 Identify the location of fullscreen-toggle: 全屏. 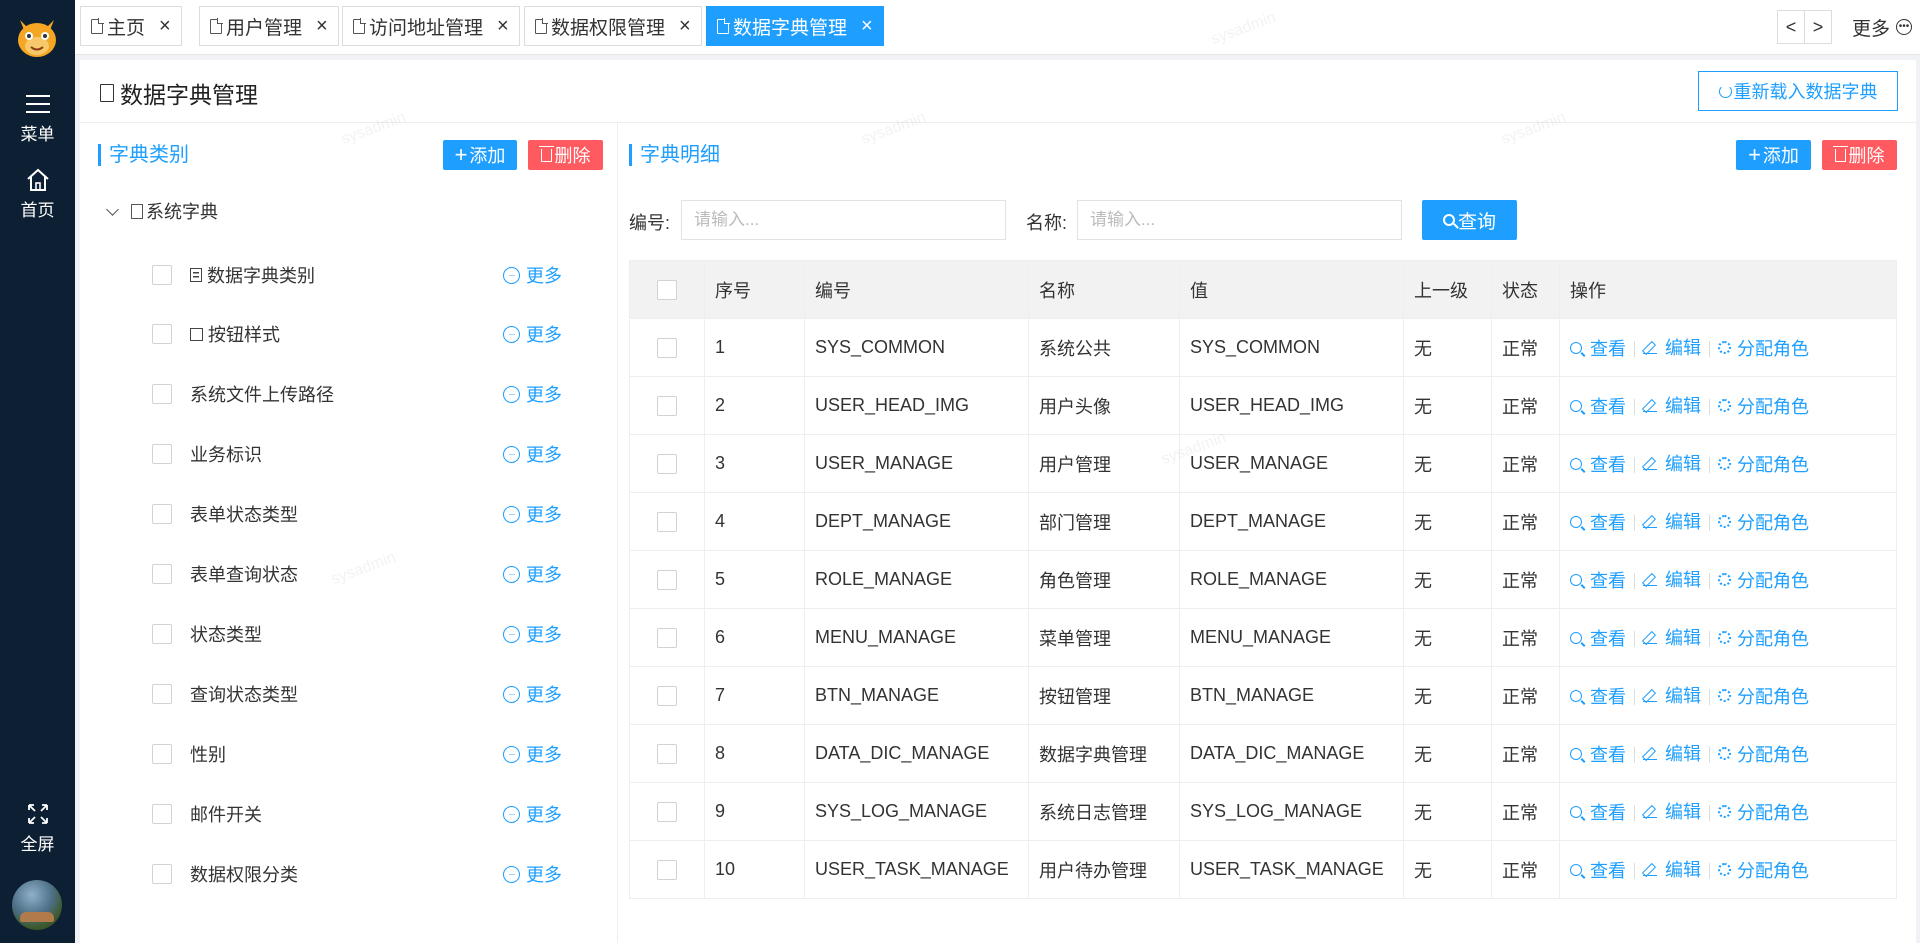
(37, 828).